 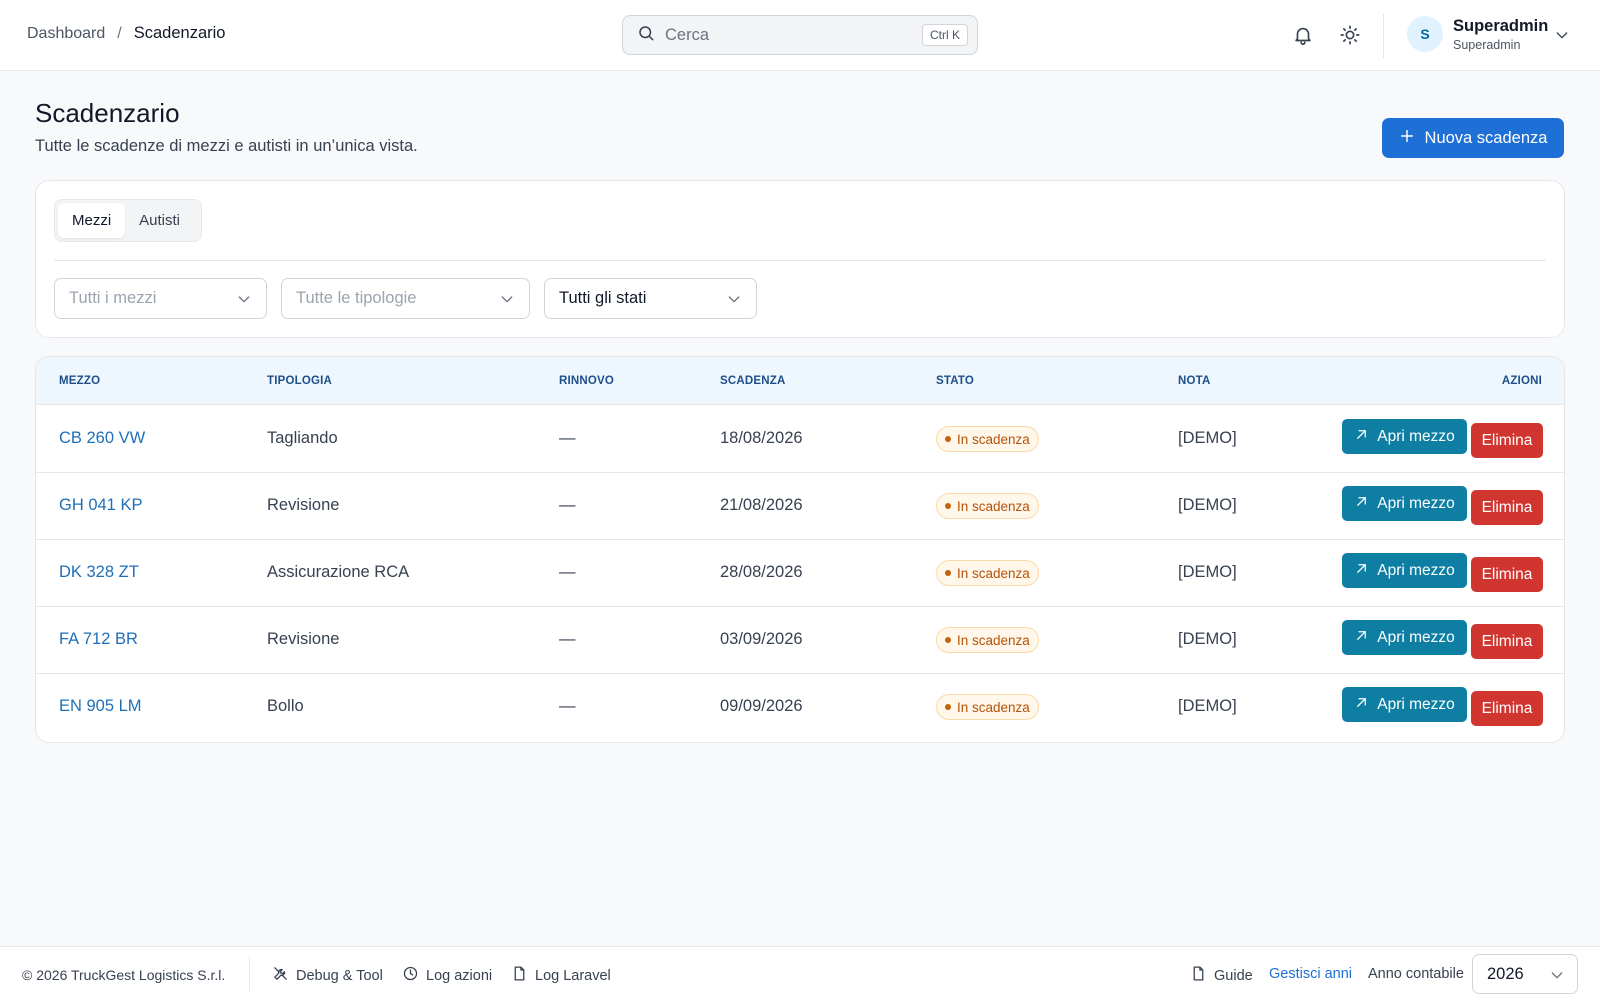 I want to click on search-input, so click(x=790, y=35).